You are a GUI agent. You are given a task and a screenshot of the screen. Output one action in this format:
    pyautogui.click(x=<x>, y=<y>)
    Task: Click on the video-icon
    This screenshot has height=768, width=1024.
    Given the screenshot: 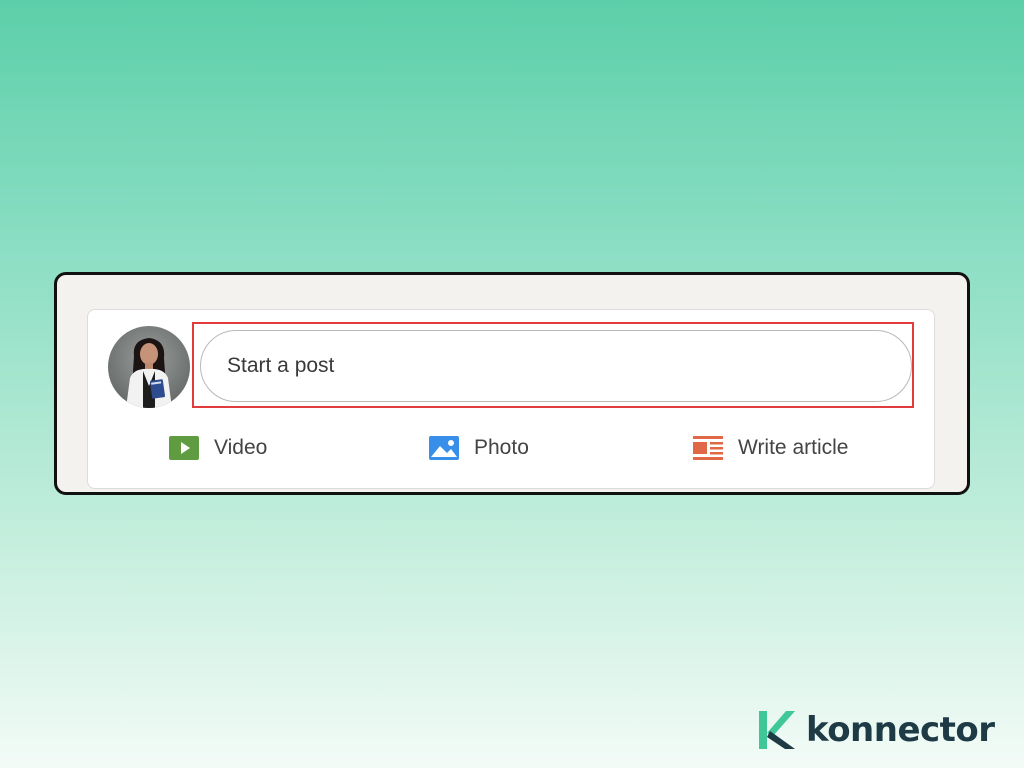 What is the action you would take?
    pyautogui.click(x=184, y=448)
    